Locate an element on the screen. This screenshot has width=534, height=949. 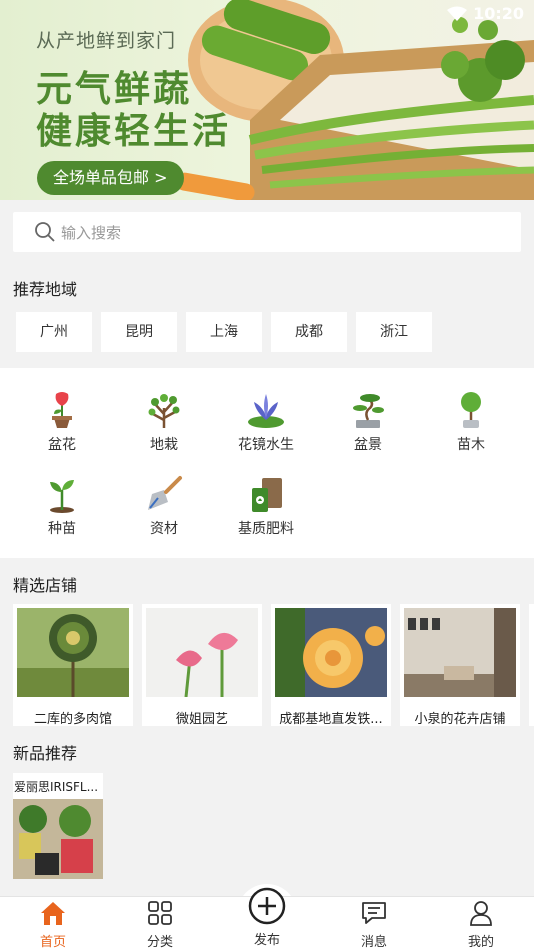
status-time: 10:20 is located at coordinates (498, 13).